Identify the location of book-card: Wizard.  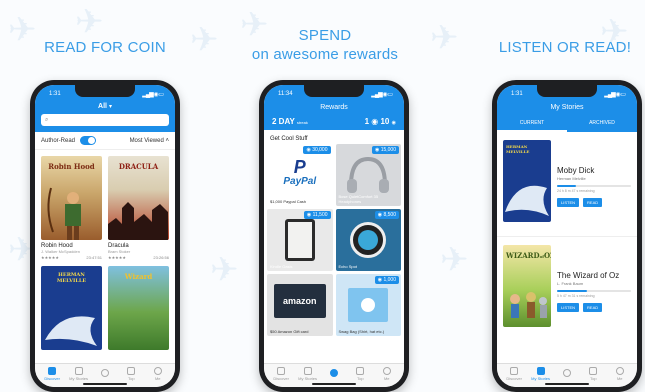
(138, 308).